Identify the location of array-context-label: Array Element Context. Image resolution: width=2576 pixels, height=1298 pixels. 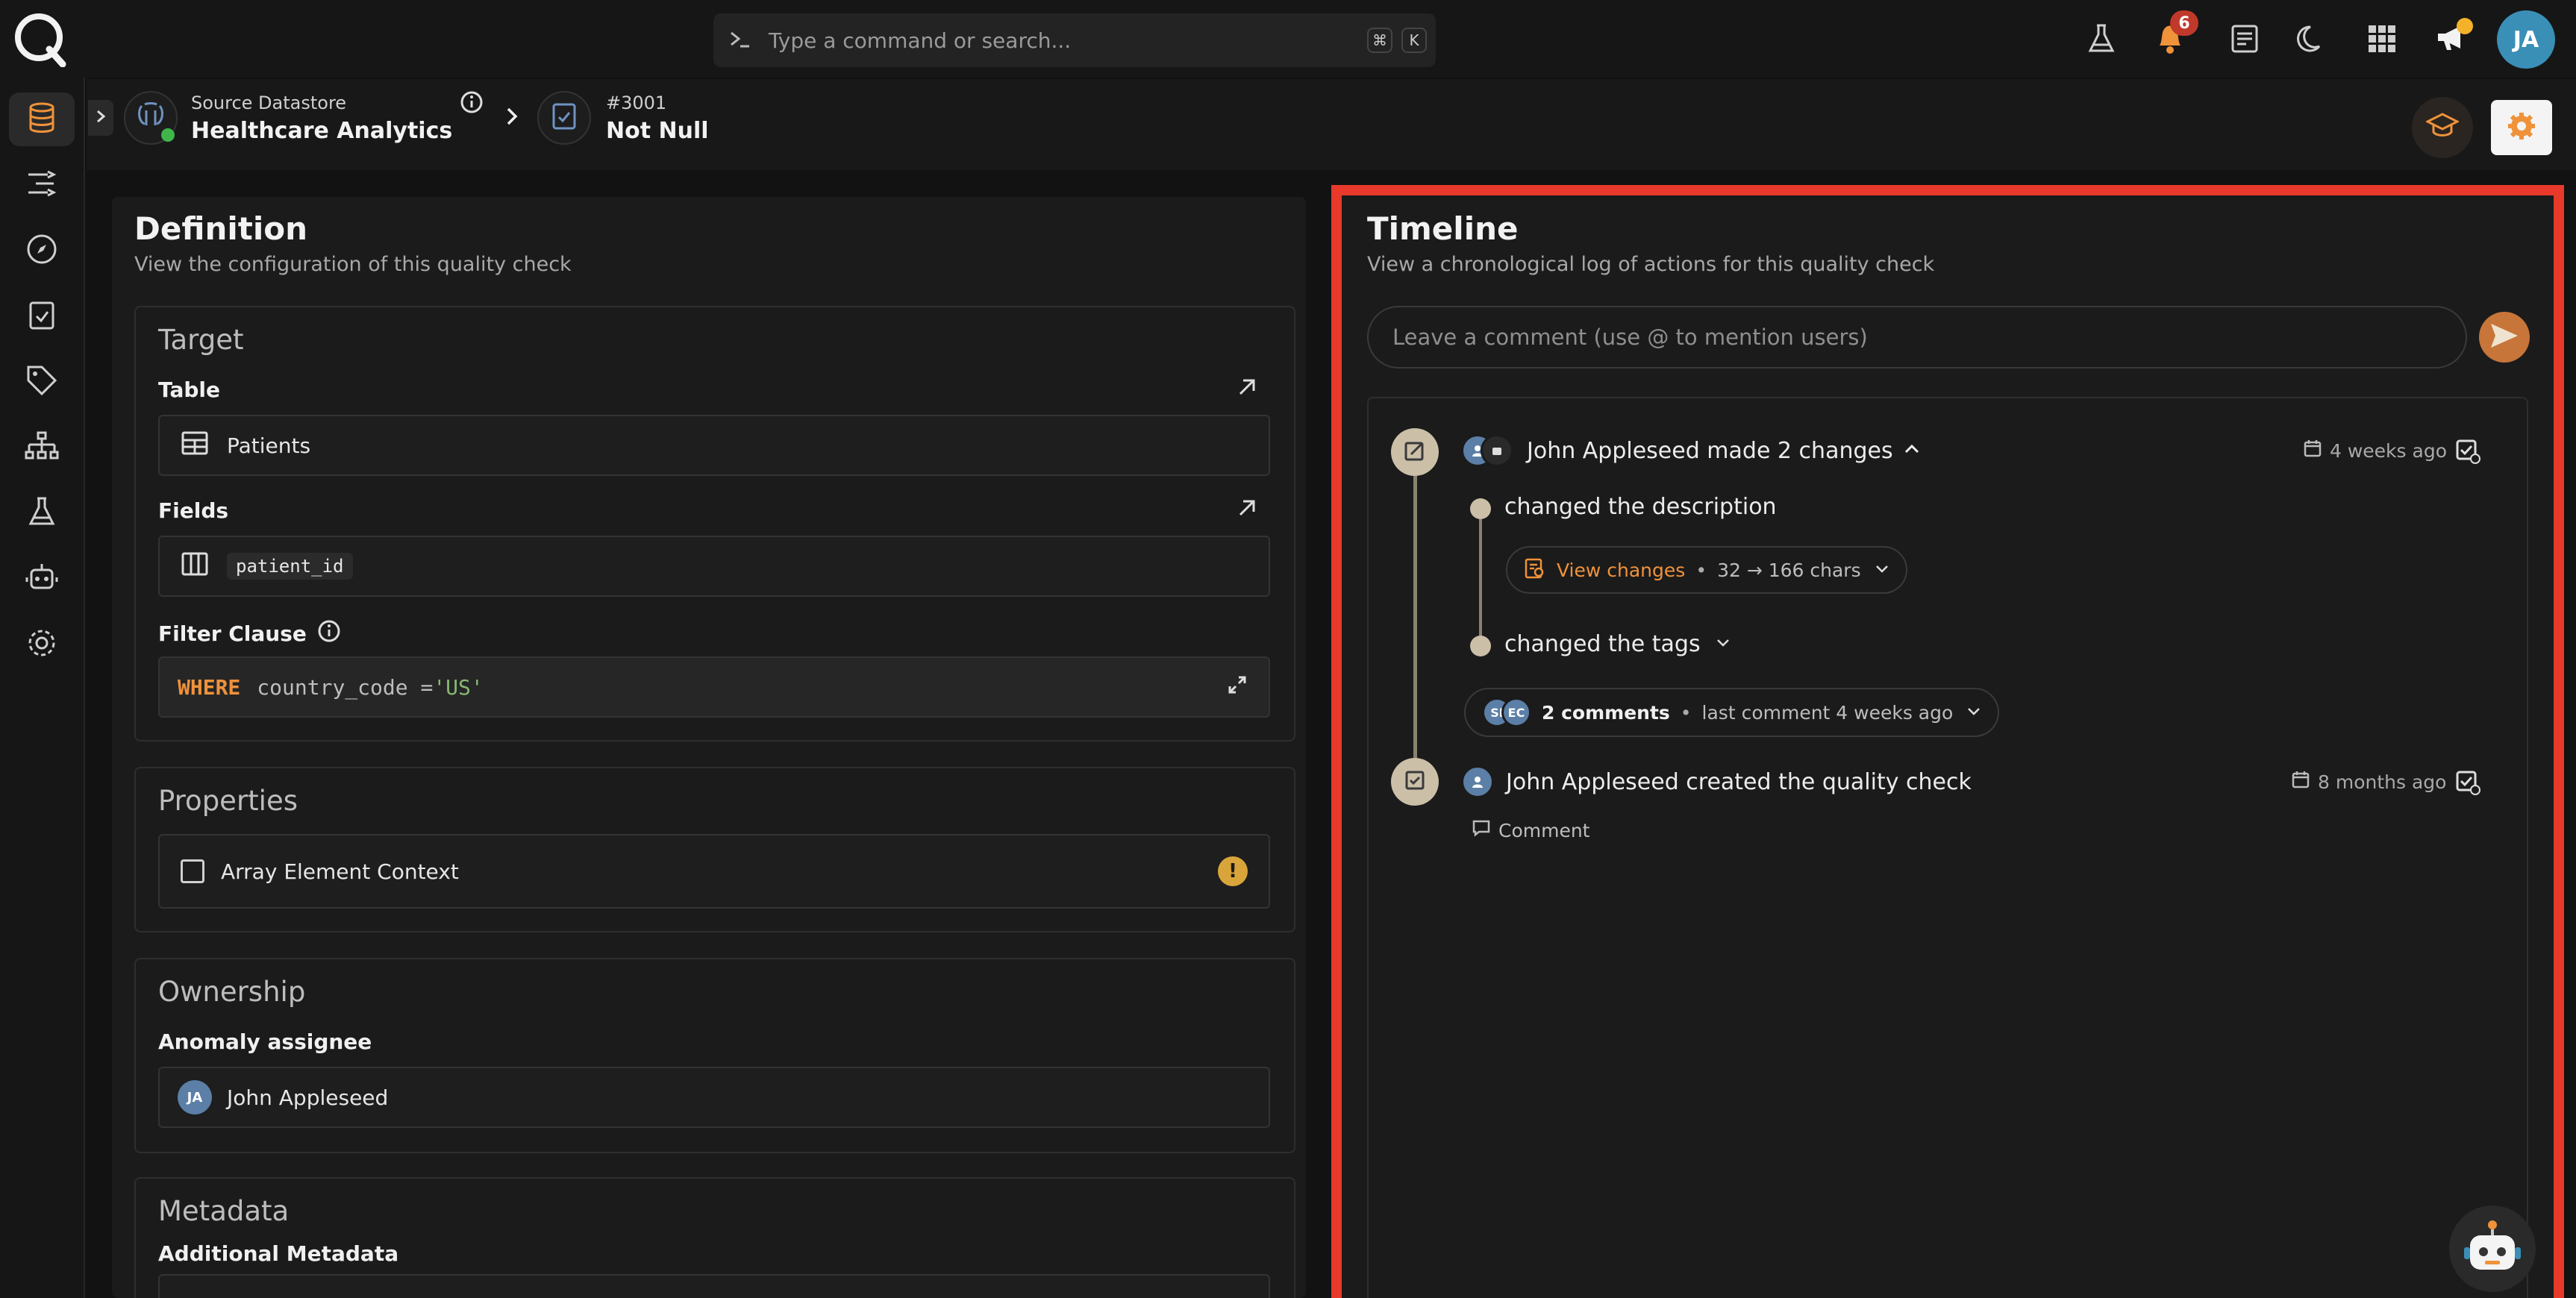
(340, 872).